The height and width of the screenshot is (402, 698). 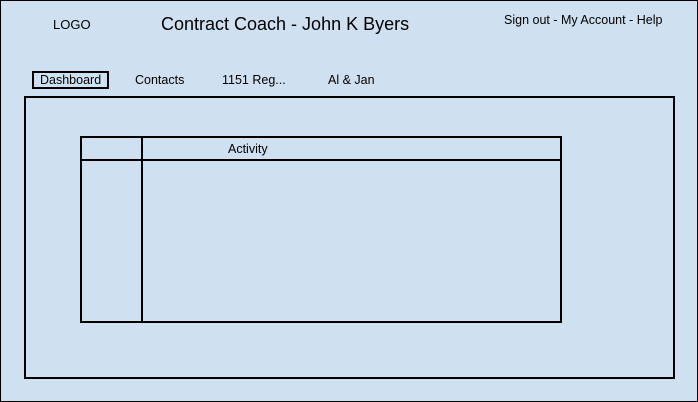 What do you see at coordinates (351, 80) in the screenshot?
I see `tab-al-jan: Al & Jan` at bounding box center [351, 80].